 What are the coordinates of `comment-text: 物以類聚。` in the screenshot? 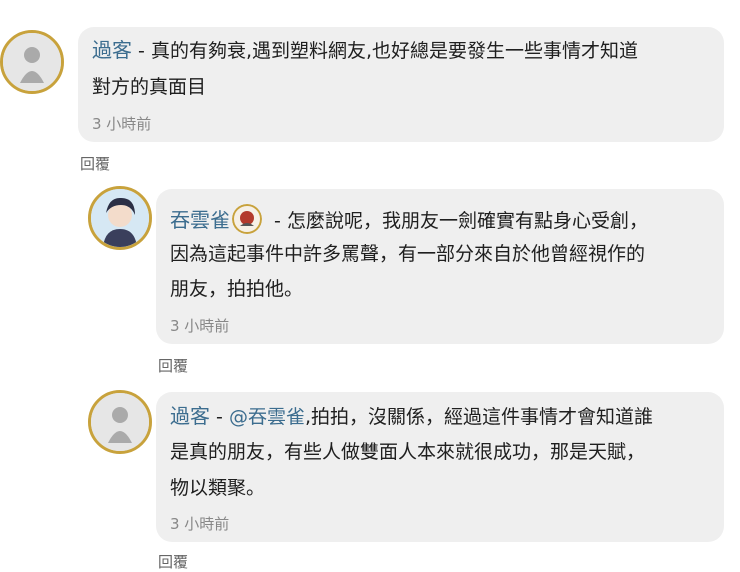 It's located at (218, 488).